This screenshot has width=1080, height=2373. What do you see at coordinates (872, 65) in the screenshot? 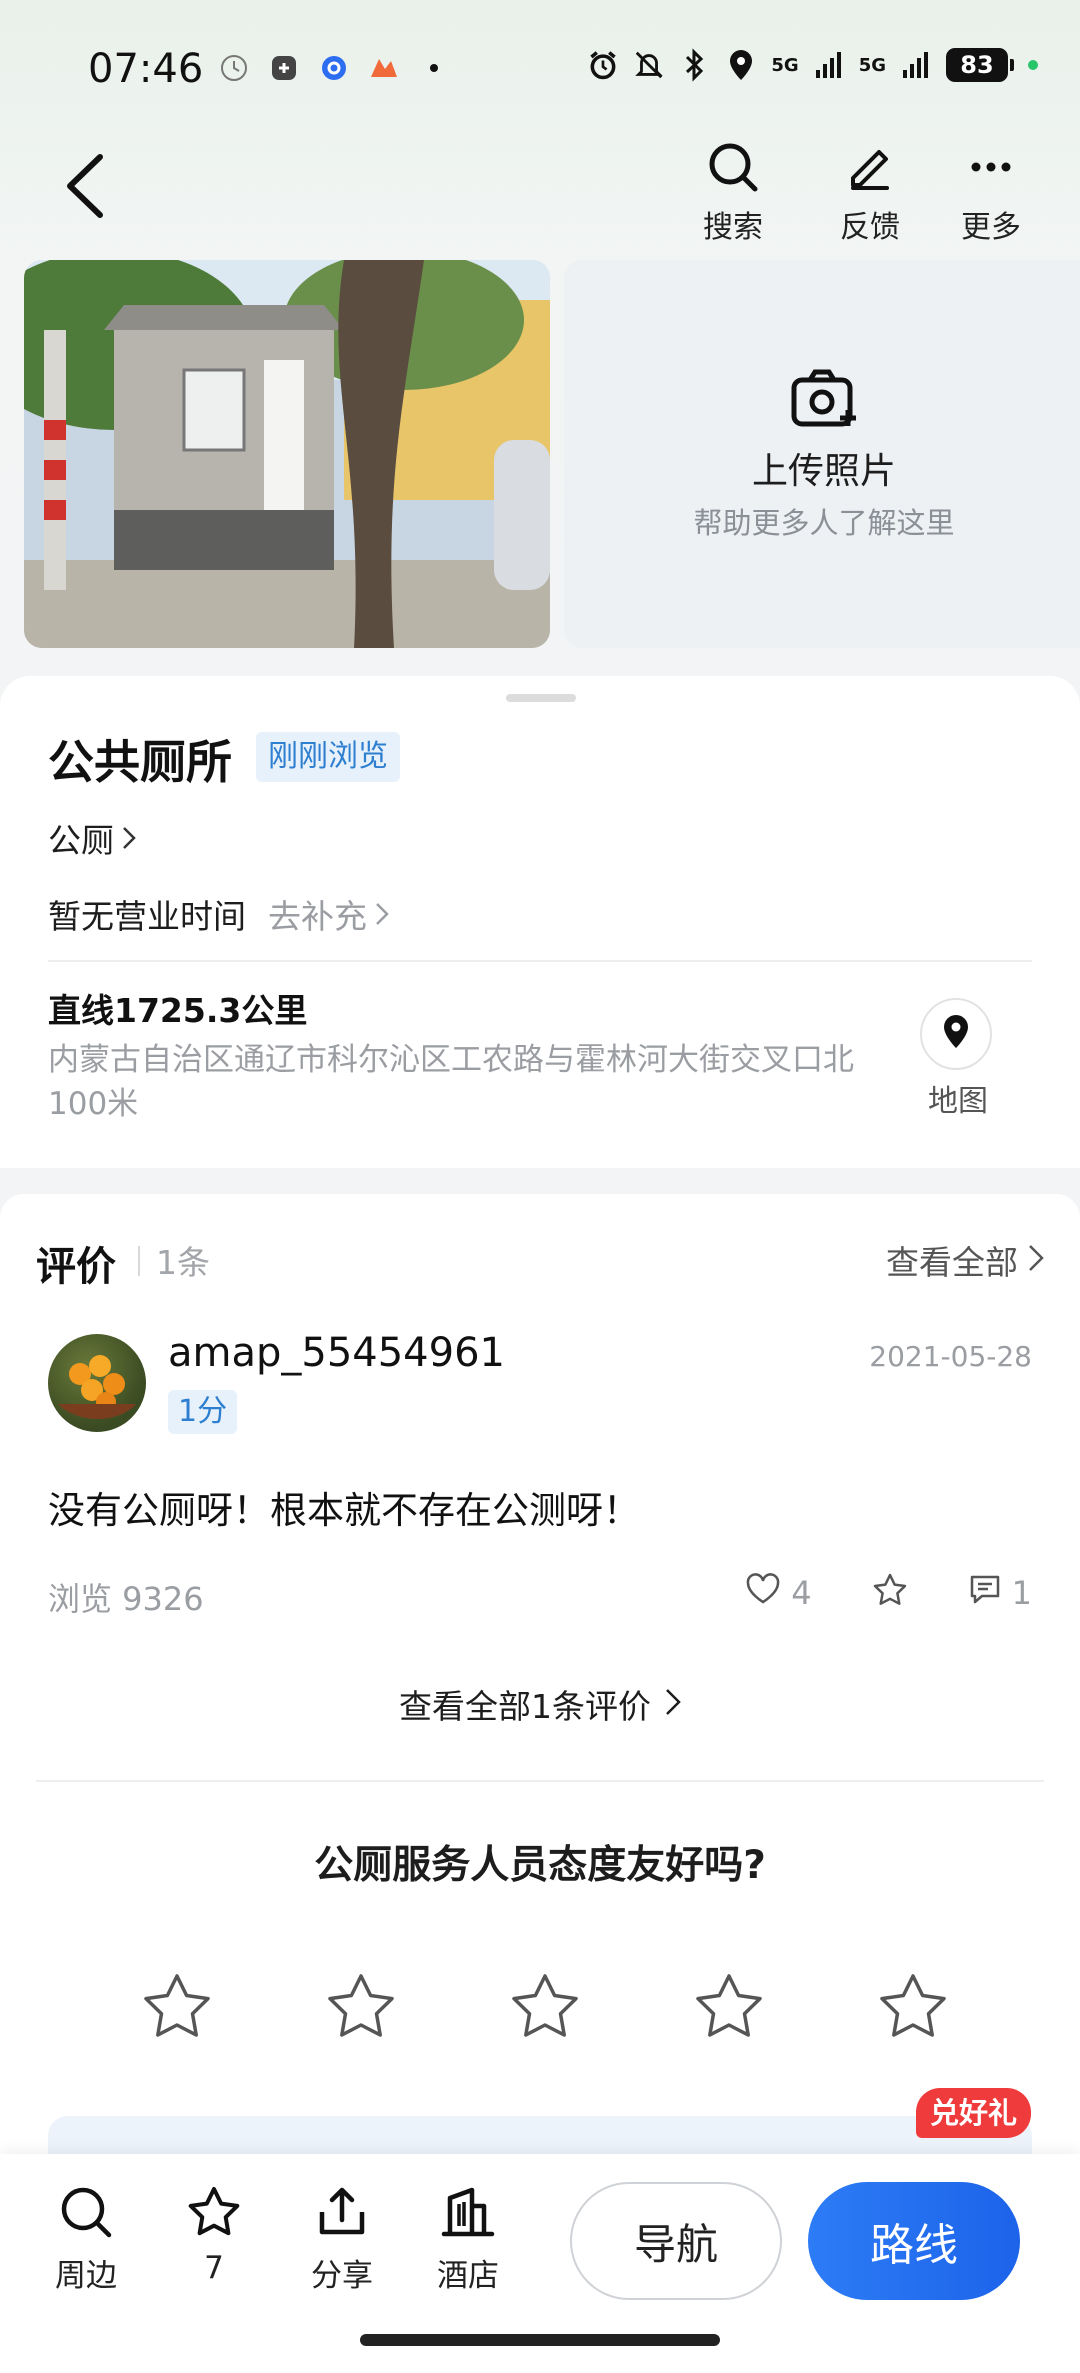
I see `signal-5g-2: 5G` at bounding box center [872, 65].